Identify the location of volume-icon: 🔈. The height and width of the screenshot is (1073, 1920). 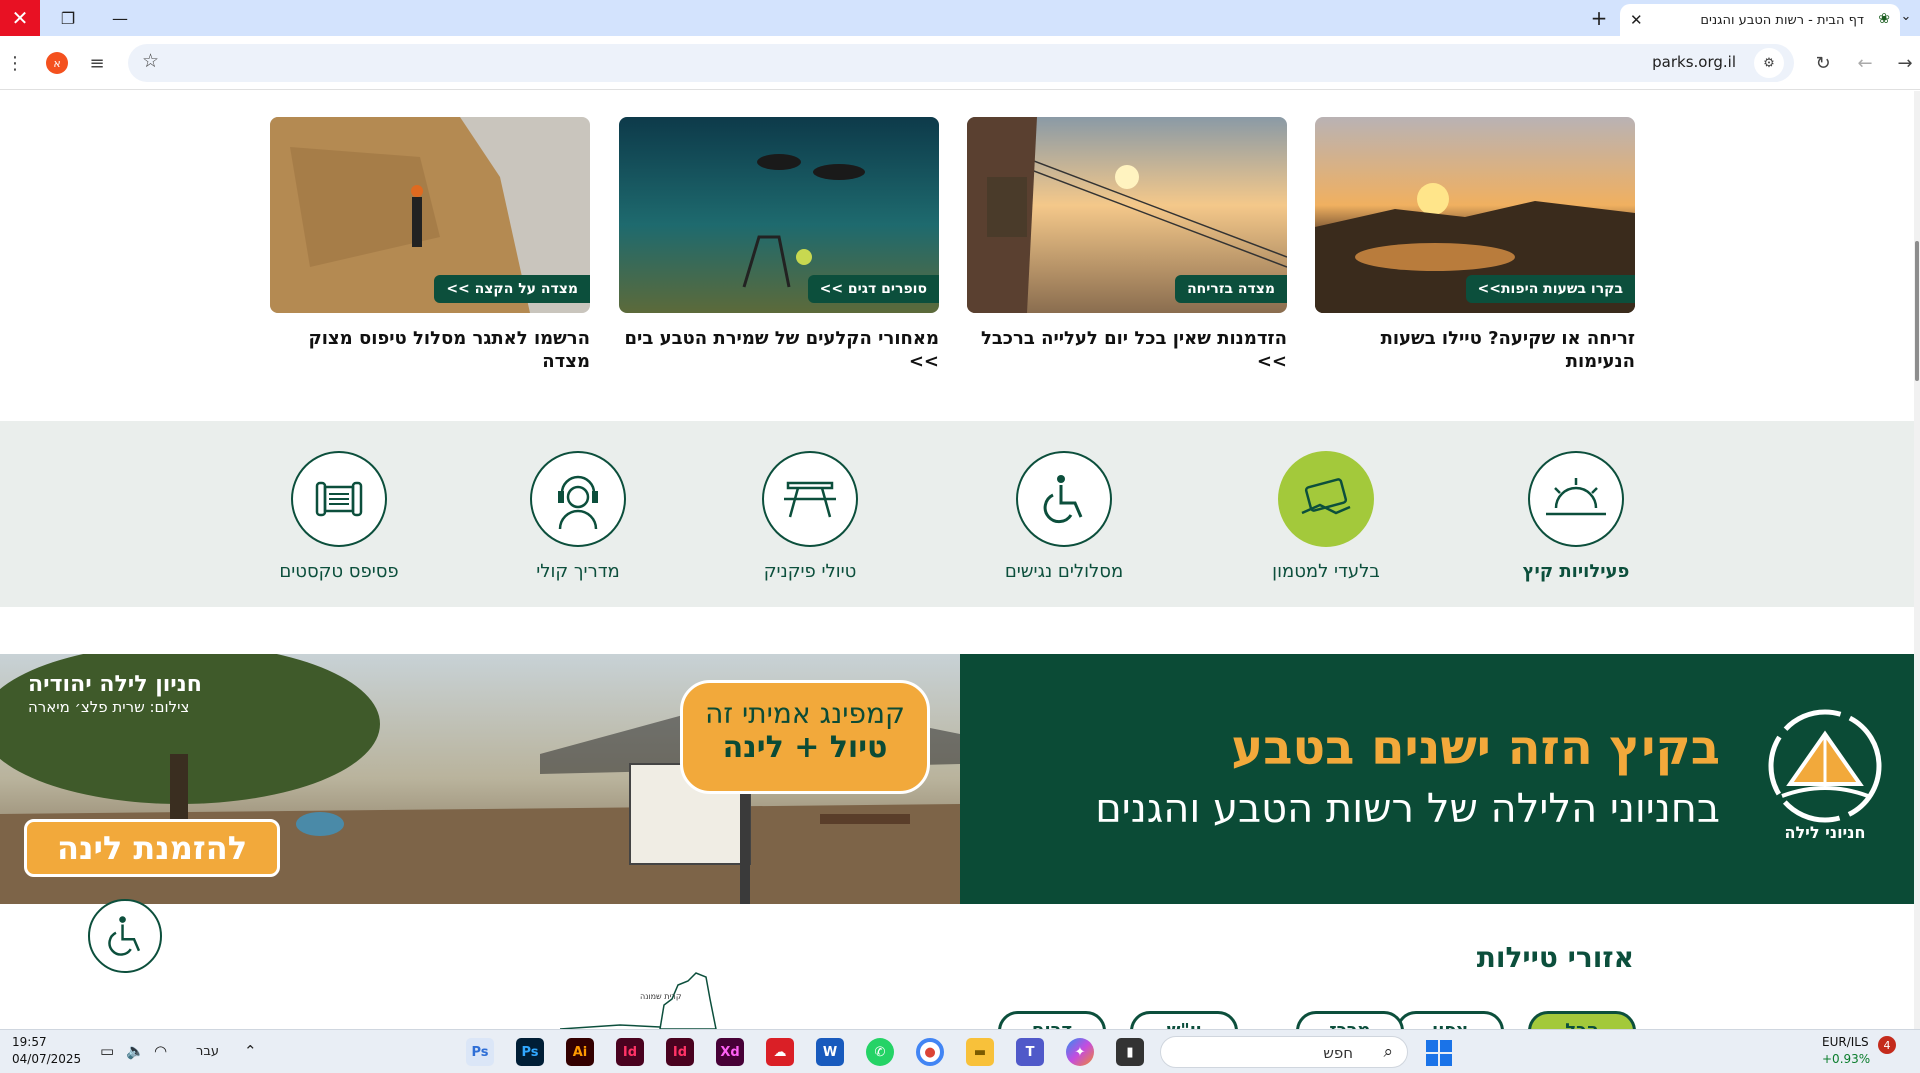
(135, 1051).